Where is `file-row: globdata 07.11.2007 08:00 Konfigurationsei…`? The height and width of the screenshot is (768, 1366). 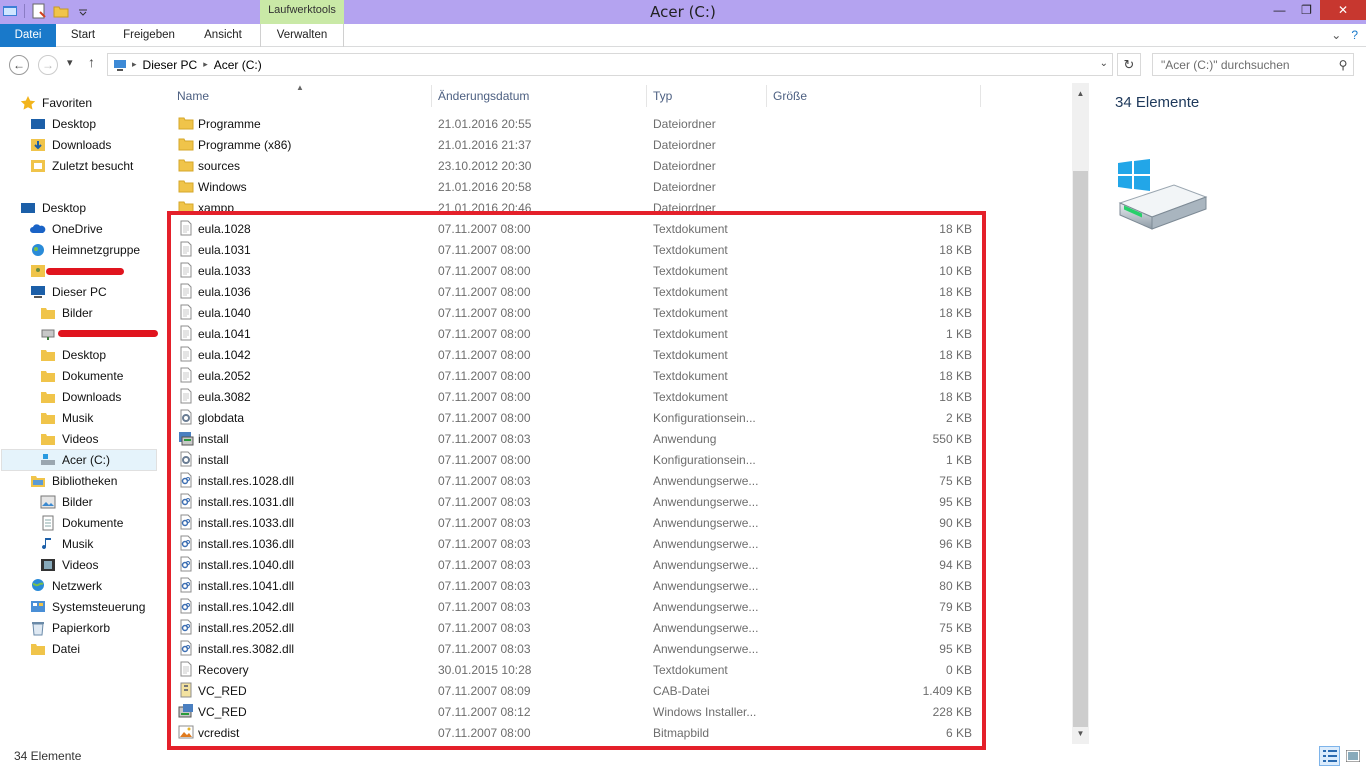 file-row: globdata 07.11.2007 08:00 Konfigurationsei… is located at coordinates (582, 417).